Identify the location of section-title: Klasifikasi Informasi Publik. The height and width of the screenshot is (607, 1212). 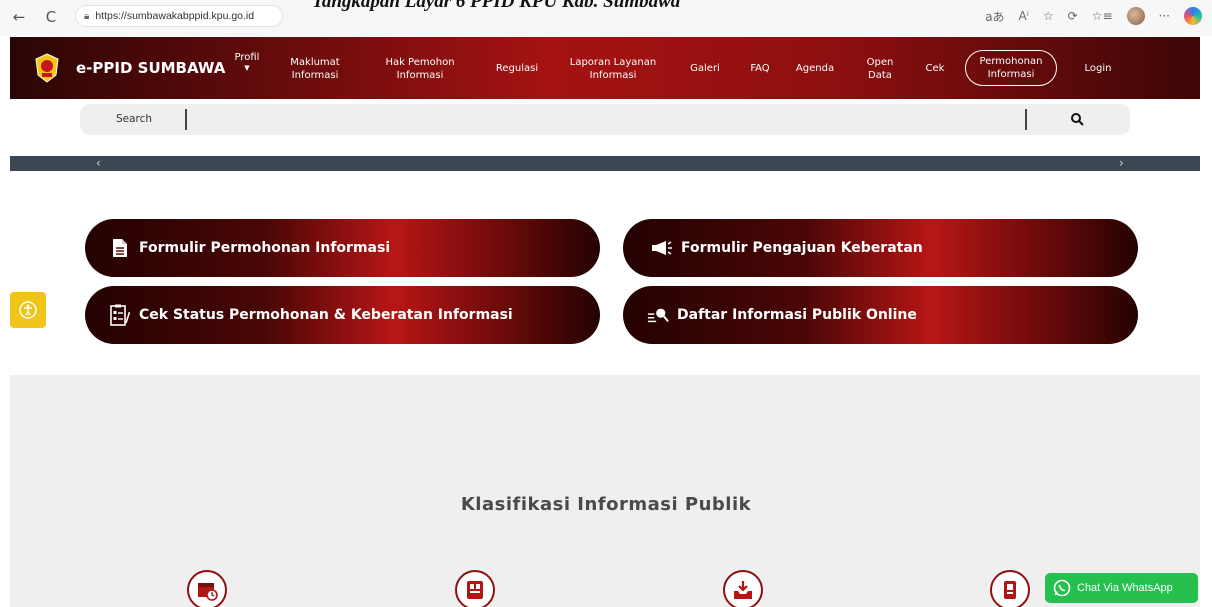
(606, 504).